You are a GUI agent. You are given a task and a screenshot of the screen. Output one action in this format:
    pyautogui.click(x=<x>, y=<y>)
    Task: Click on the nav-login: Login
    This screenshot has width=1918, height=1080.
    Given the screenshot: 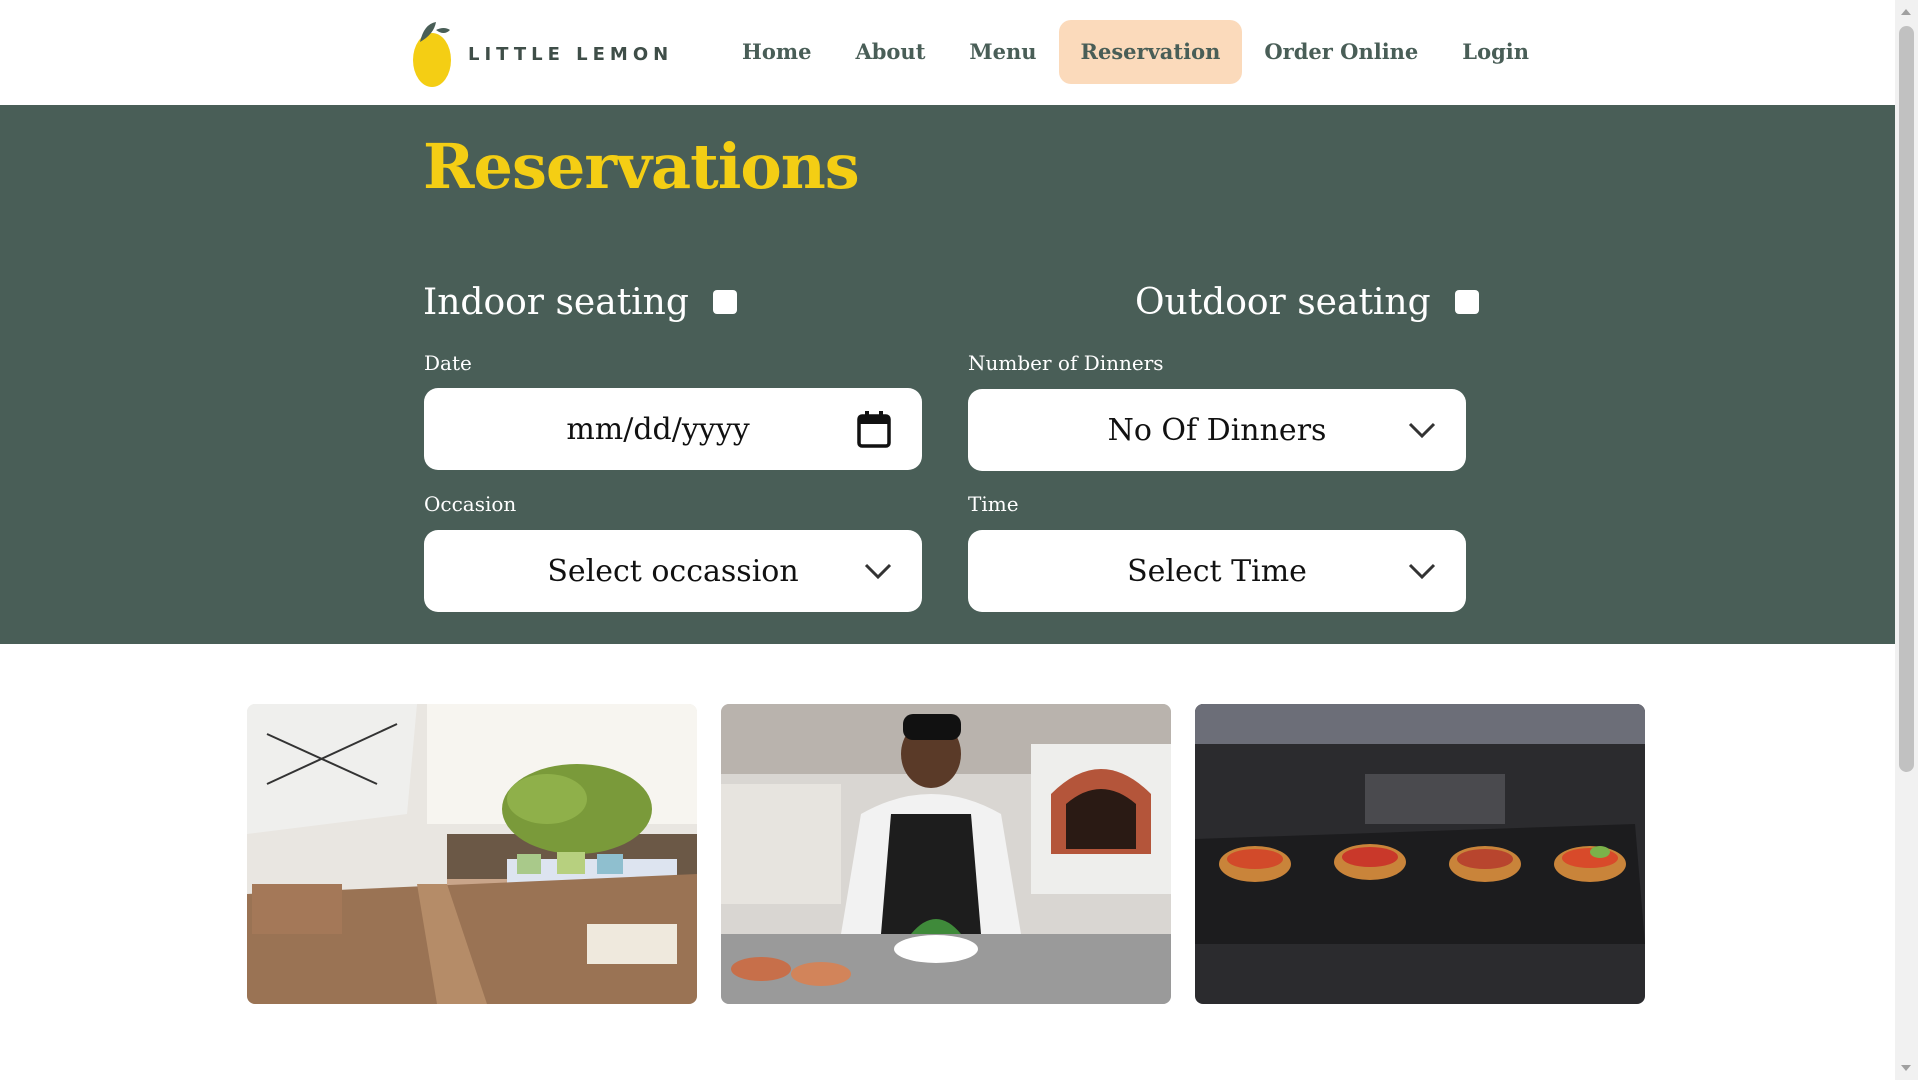 What is the action you would take?
    pyautogui.click(x=1495, y=52)
    